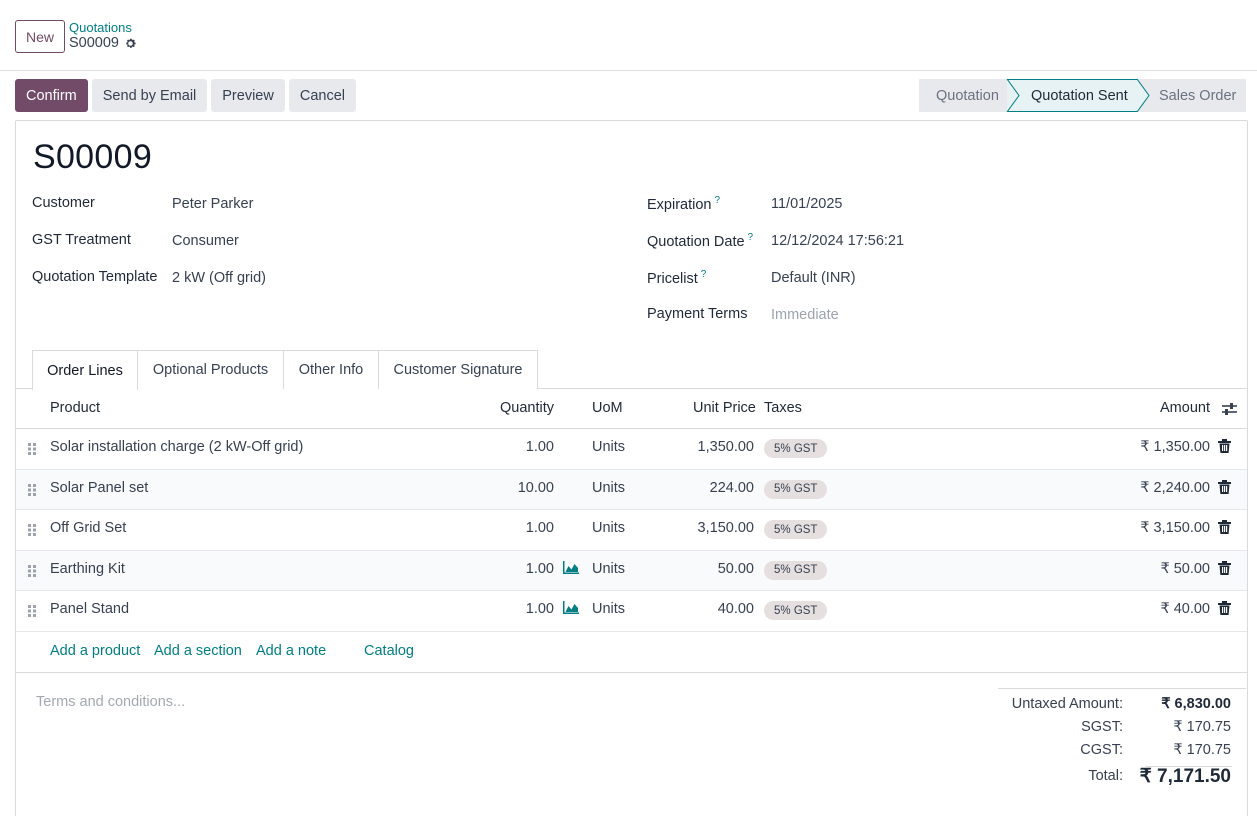 The image size is (1257, 816). I want to click on untaxed-amount-label: Untaxed Amount:, so click(1067, 704).